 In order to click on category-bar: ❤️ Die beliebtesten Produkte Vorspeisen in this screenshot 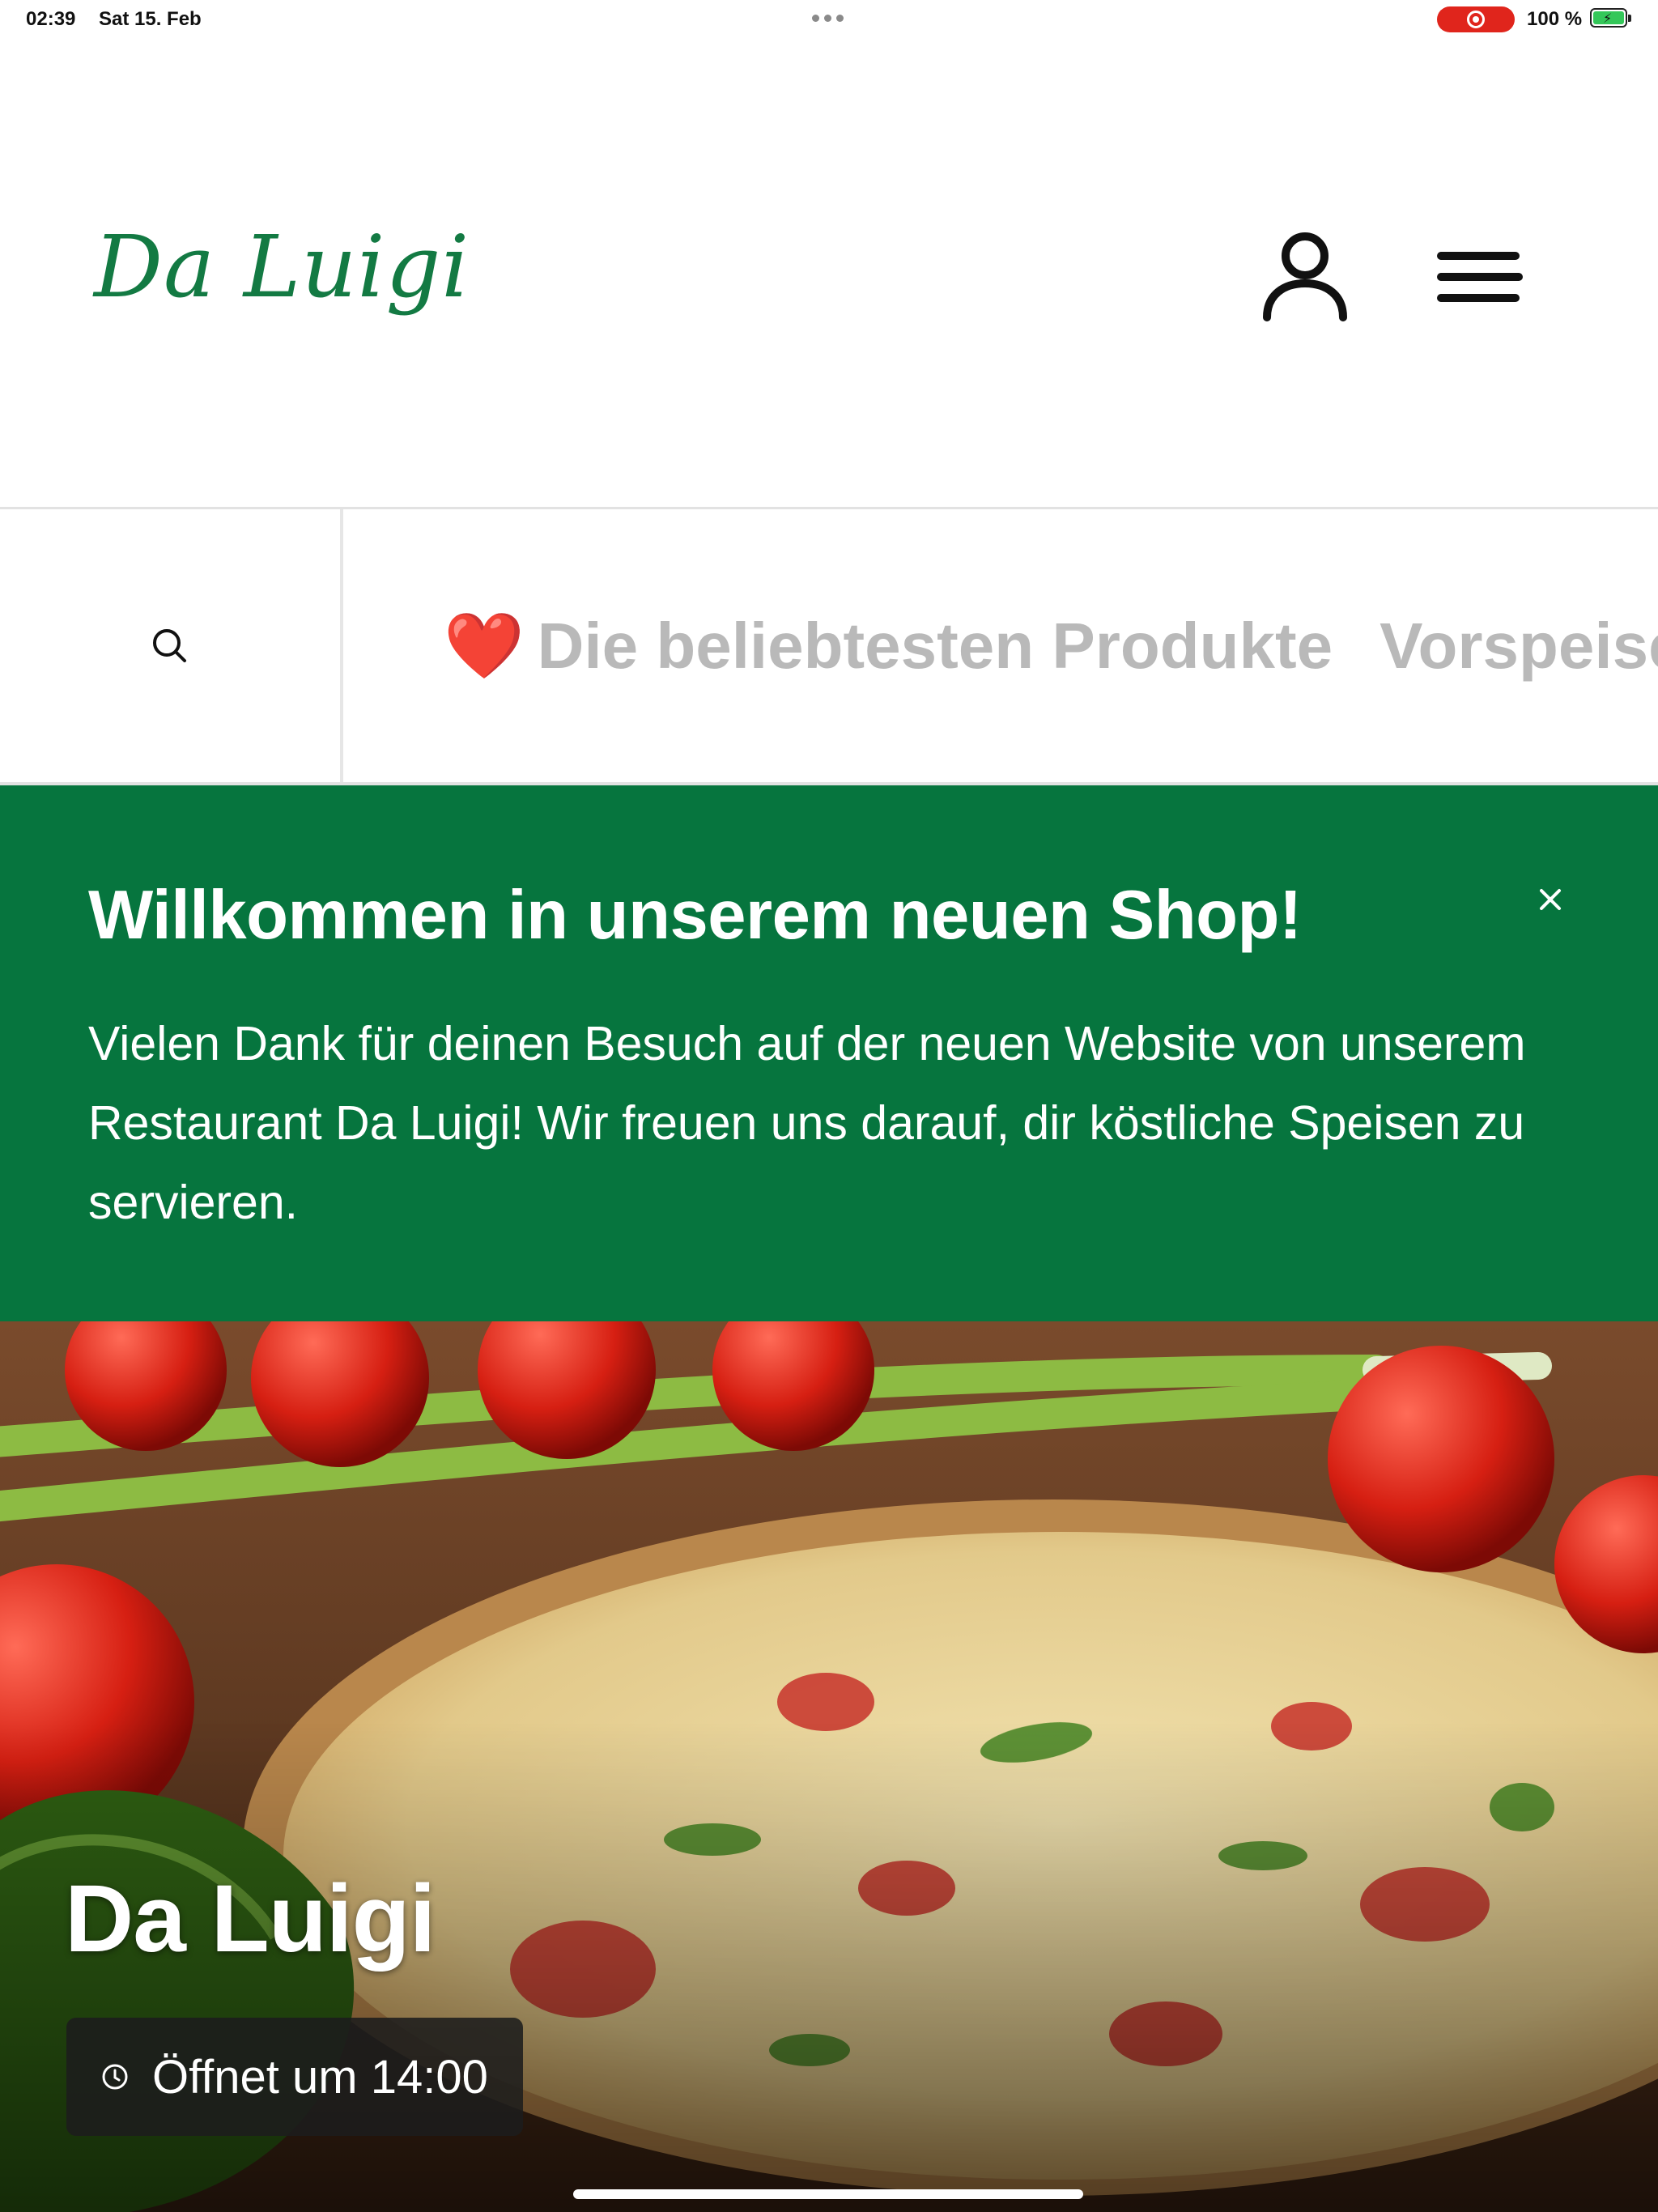, I will do `click(829, 646)`.